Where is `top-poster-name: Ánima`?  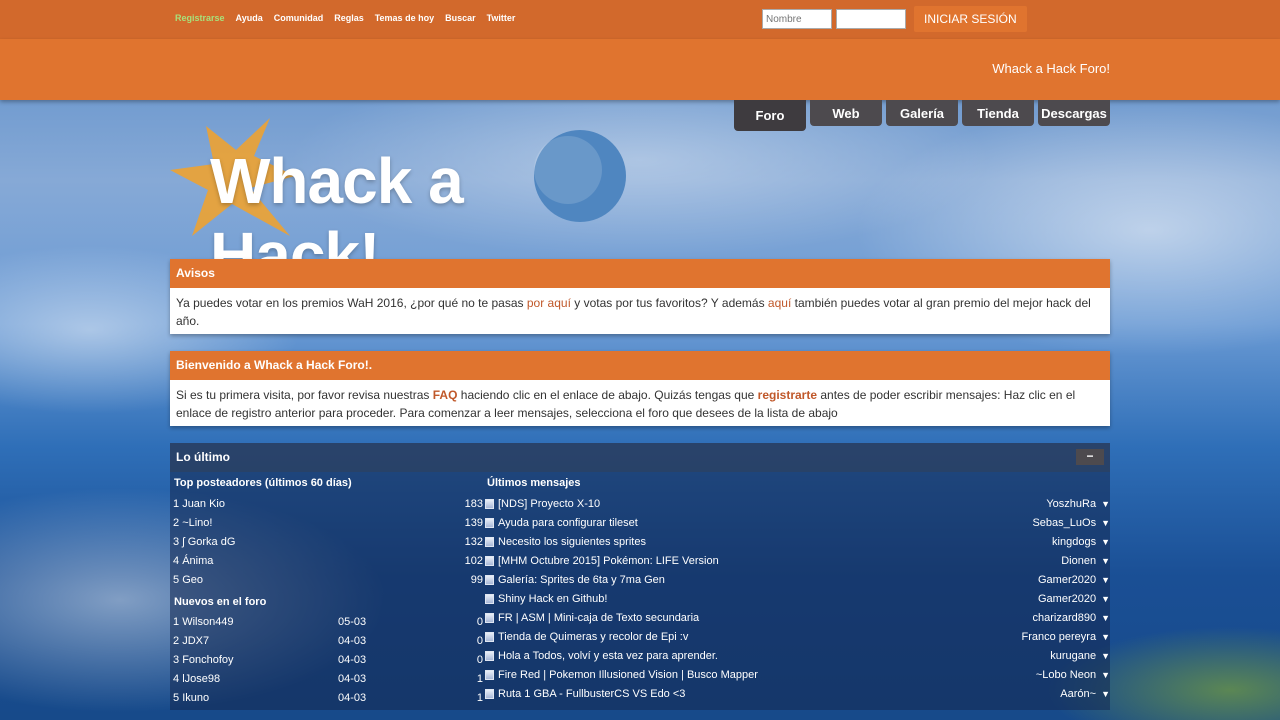 top-poster-name: Ánima is located at coordinates (197, 561).